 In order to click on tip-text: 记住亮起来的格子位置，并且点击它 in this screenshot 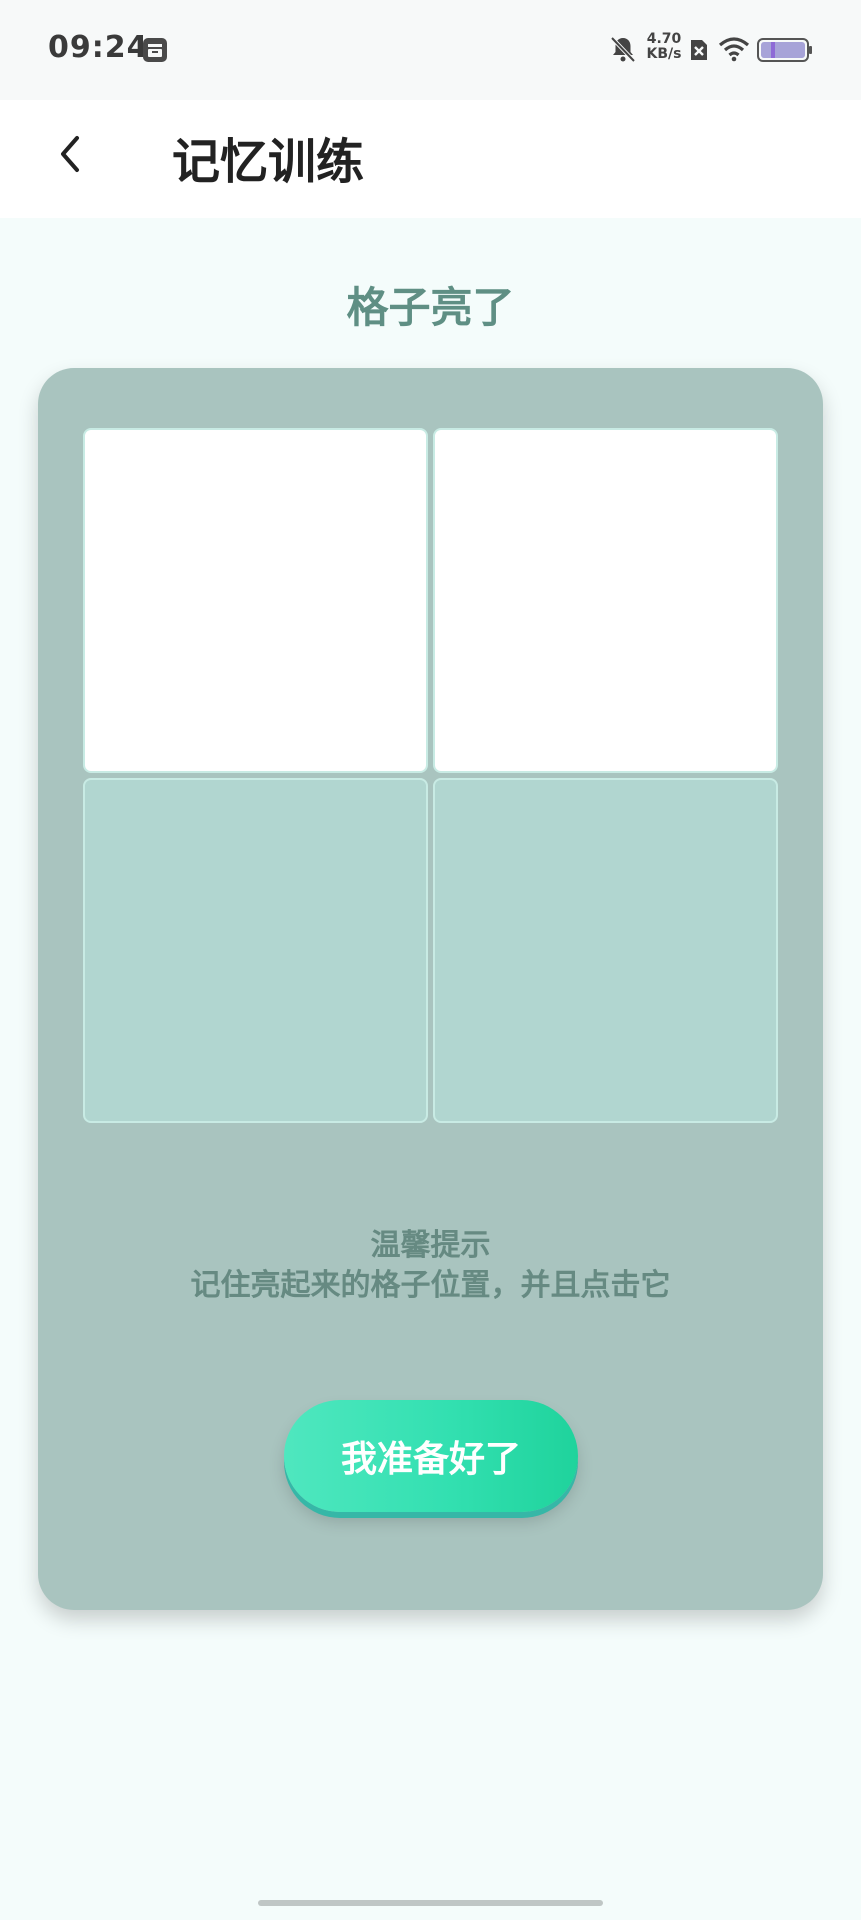, I will do `click(430, 1285)`.